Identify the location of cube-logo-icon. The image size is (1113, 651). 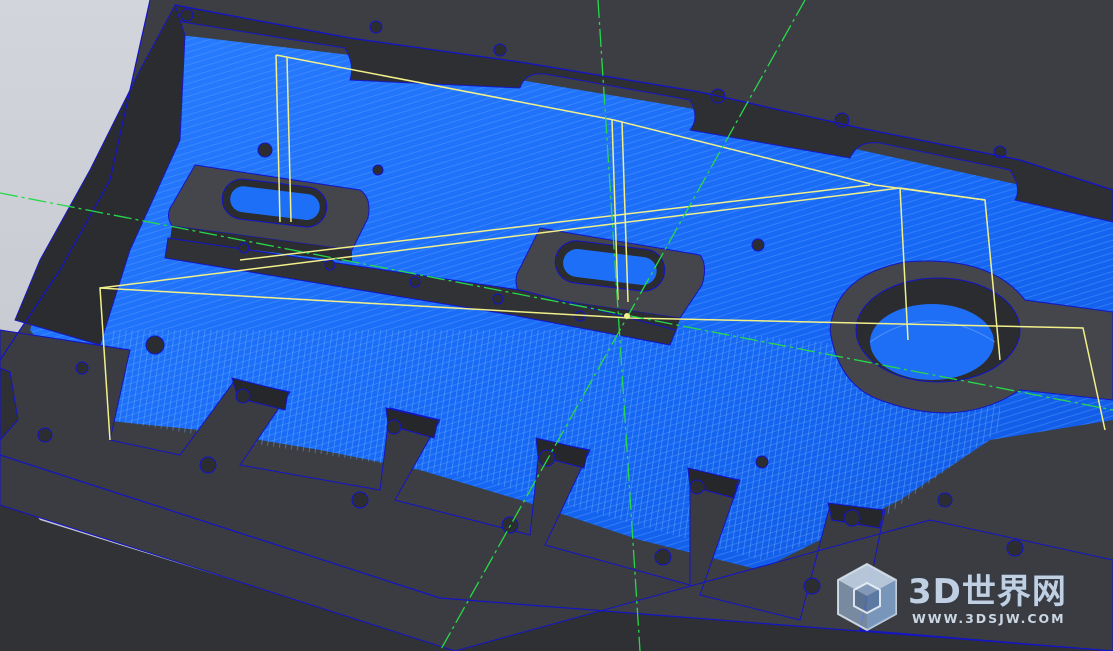
(867, 597).